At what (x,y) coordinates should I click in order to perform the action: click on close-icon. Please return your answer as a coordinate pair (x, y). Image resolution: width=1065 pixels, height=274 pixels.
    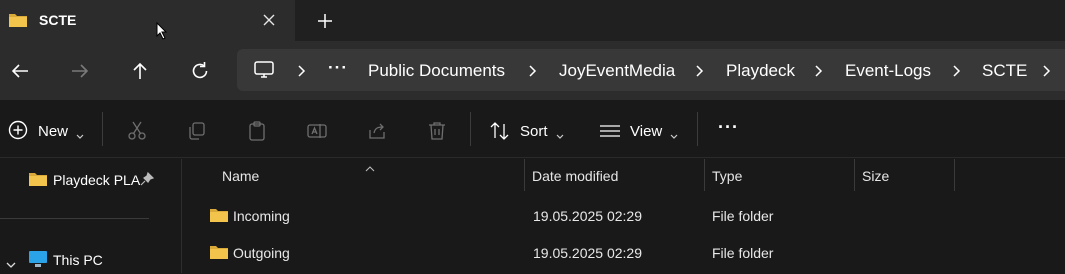
    Looking at the image, I should click on (269, 20).